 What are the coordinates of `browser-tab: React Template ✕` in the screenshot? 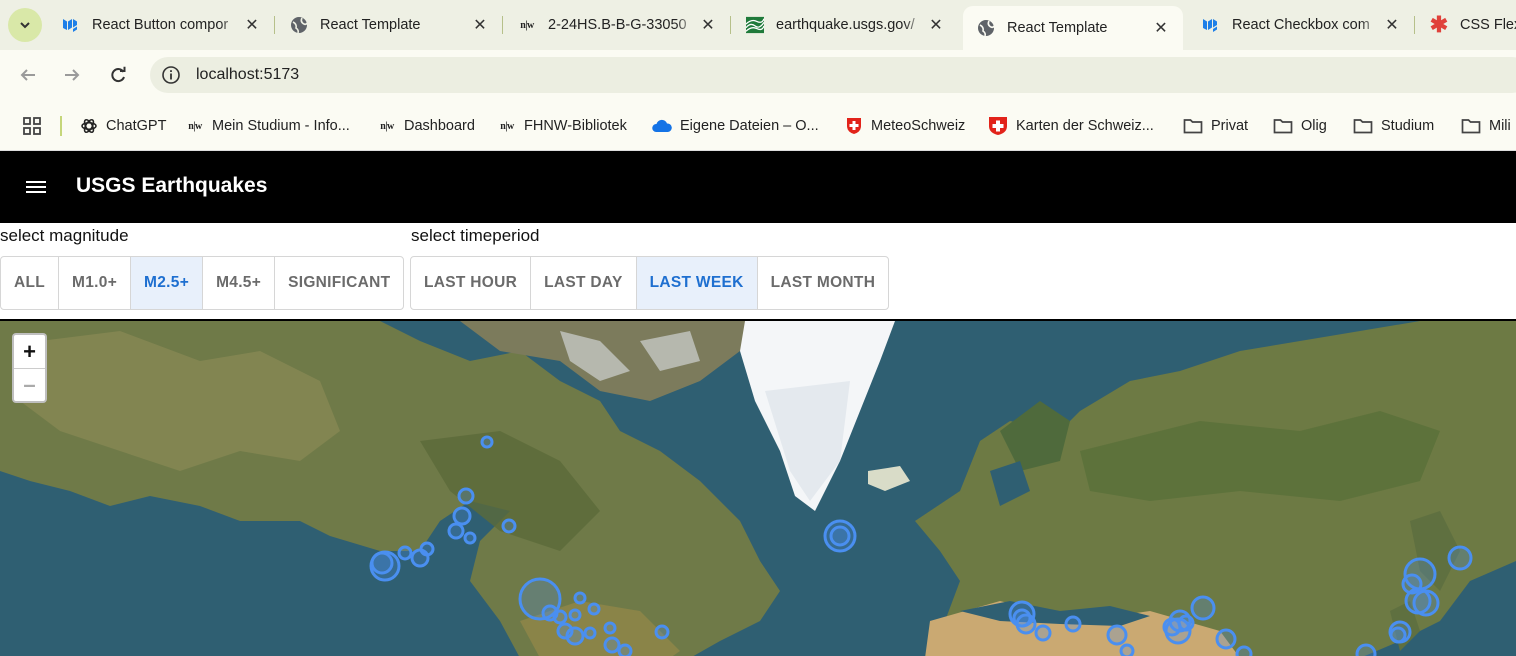 It's located at (389, 25).